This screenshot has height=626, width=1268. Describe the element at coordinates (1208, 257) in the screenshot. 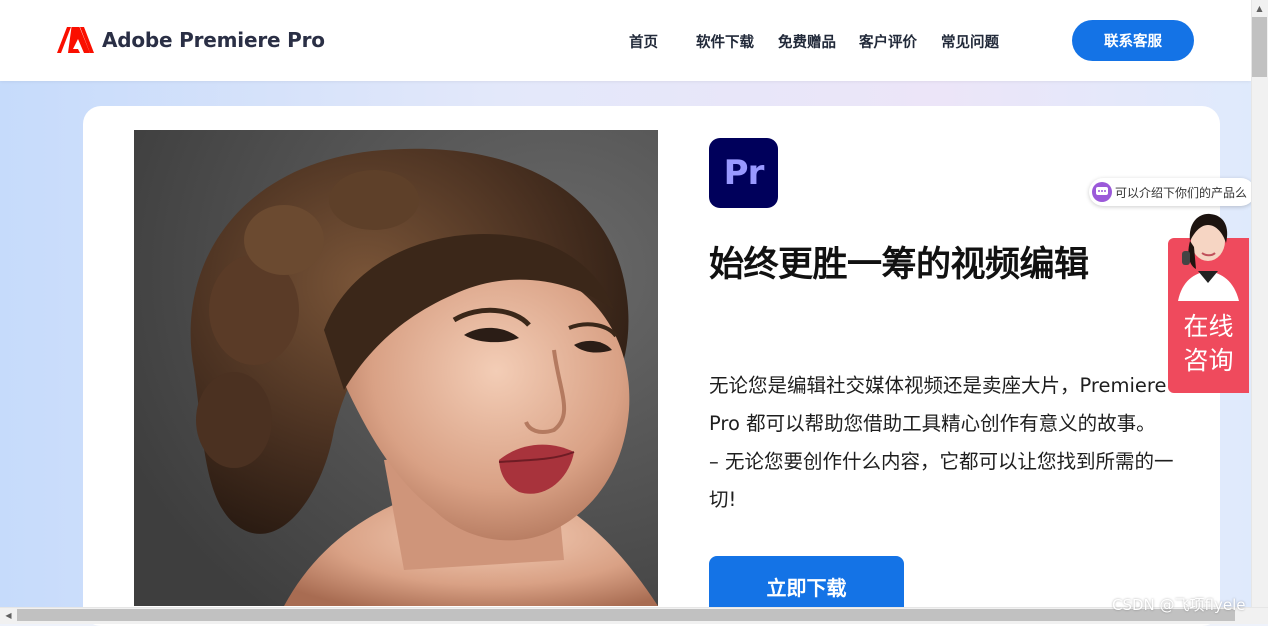

I see `support-agent-avatar` at that location.